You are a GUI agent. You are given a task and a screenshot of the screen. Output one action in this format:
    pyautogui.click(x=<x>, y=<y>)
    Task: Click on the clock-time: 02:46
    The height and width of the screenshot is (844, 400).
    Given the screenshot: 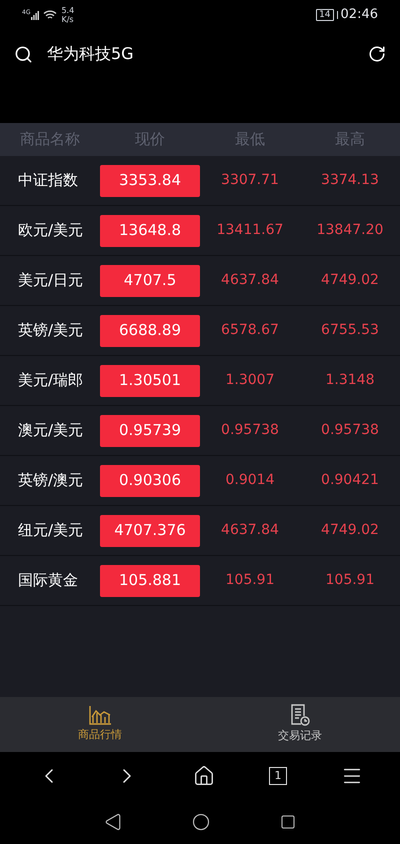 What is the action you would take?
    pyautogui.click(x=359, y=15)
    